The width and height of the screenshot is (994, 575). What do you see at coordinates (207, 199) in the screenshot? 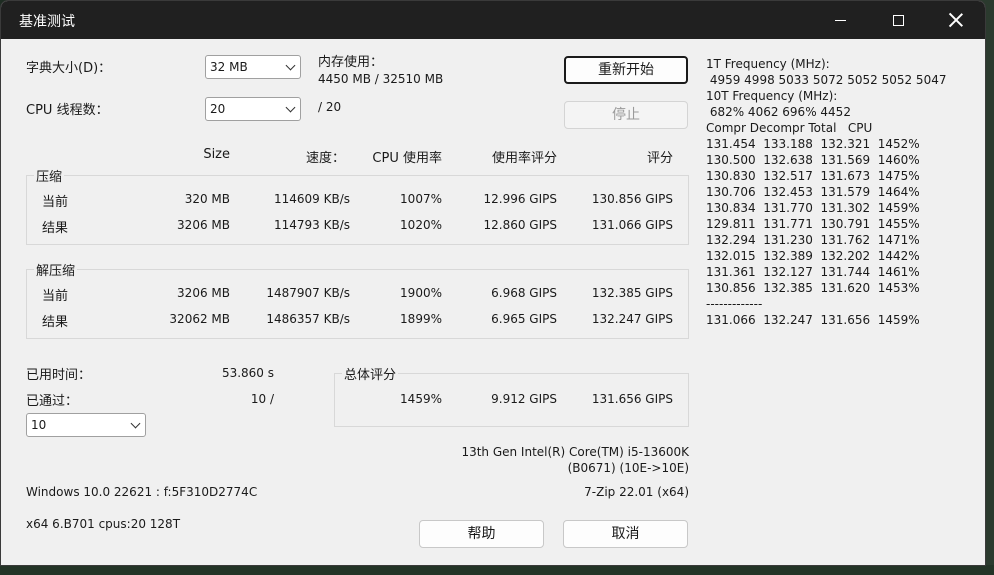
I see `cell-size: 320 MB` at bounding box center [207, 199].